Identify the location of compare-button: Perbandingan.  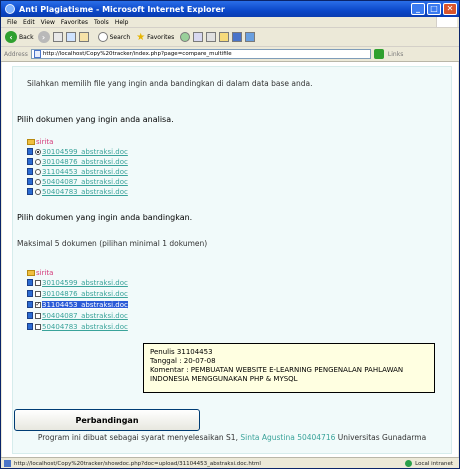
(107, 420).